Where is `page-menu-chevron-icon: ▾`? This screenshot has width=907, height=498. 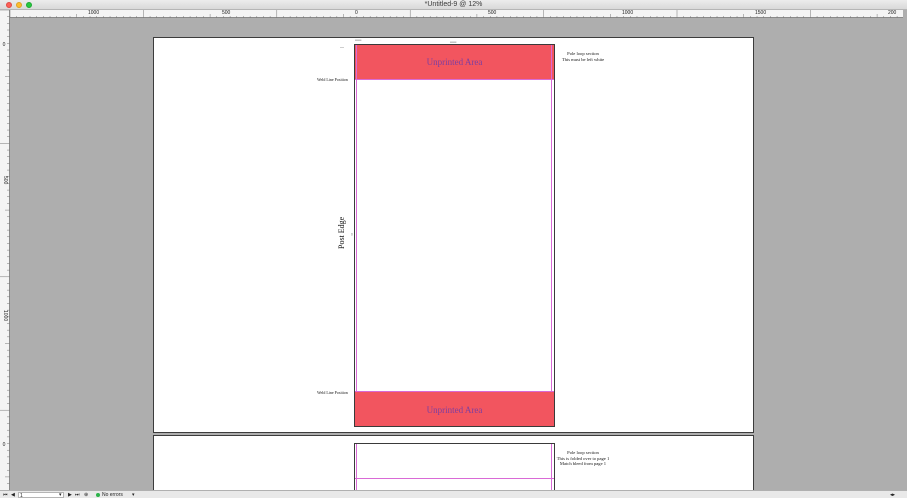
page-menu-chevron-icon: ▾ is located at coordinates (60, 495).